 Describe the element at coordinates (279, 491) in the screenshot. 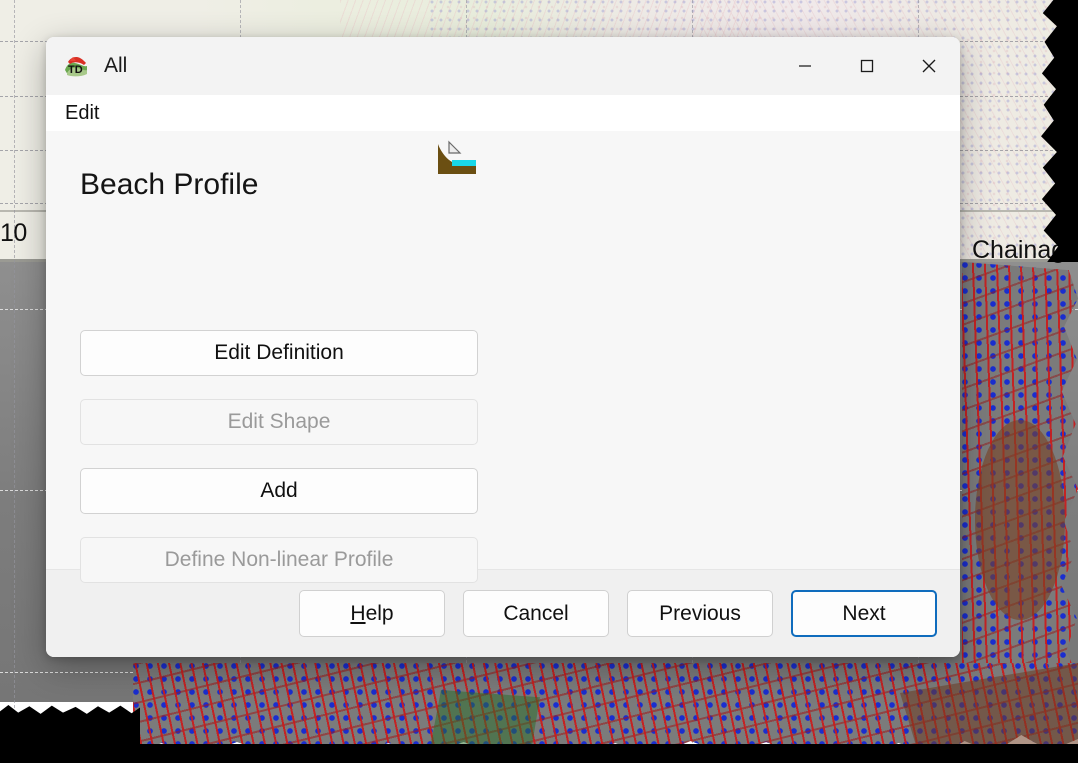

I see `add-button: Add` at that location.